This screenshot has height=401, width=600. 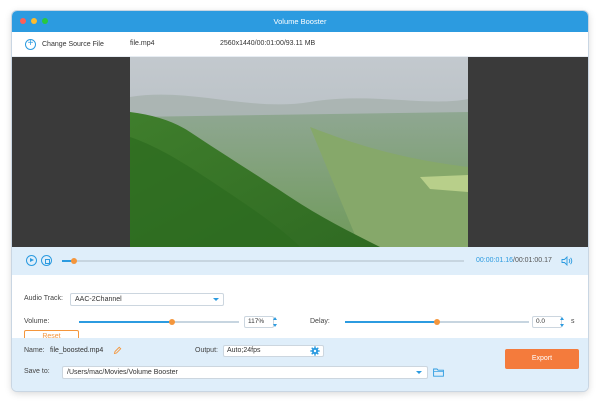 I want to click on audio-track-label: Audio Track:, so click(x=43, y=298).